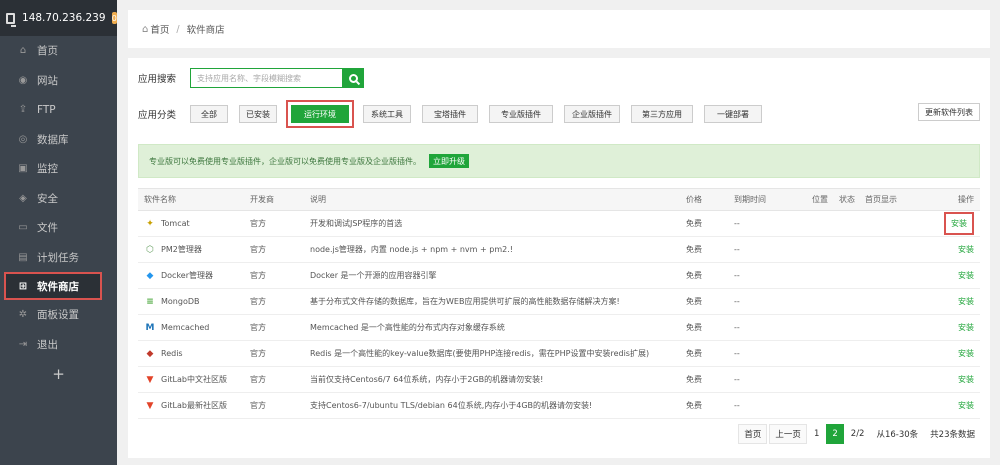 The width and height of the screenshot is (1000, 465). I want to click on software-name-text: GitLab最新社区版, so click(194, 405).